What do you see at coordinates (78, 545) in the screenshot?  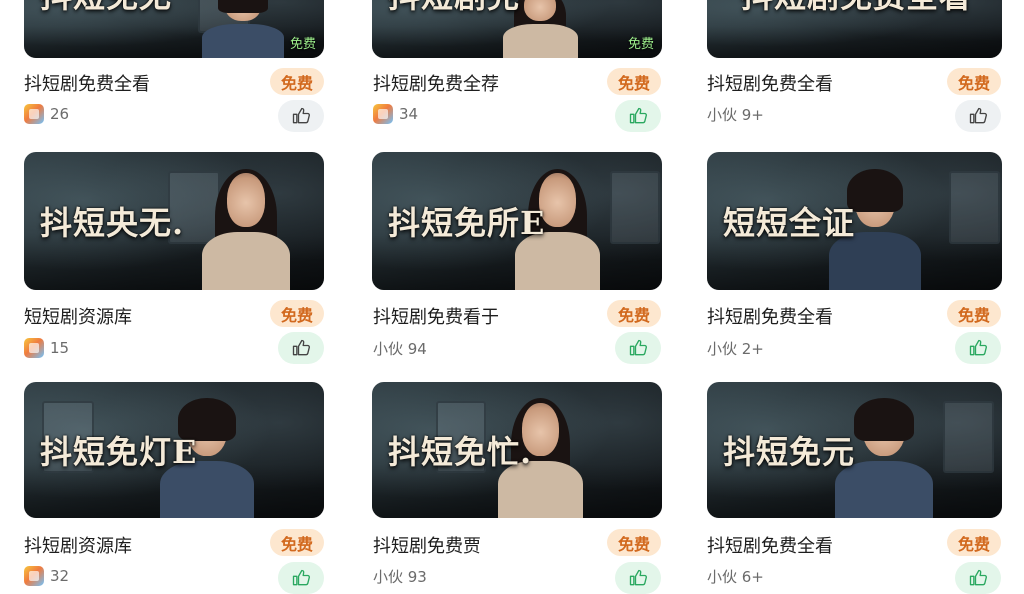 I see `video-title: 抖短剧资源库` at bounding box center [78, 545].